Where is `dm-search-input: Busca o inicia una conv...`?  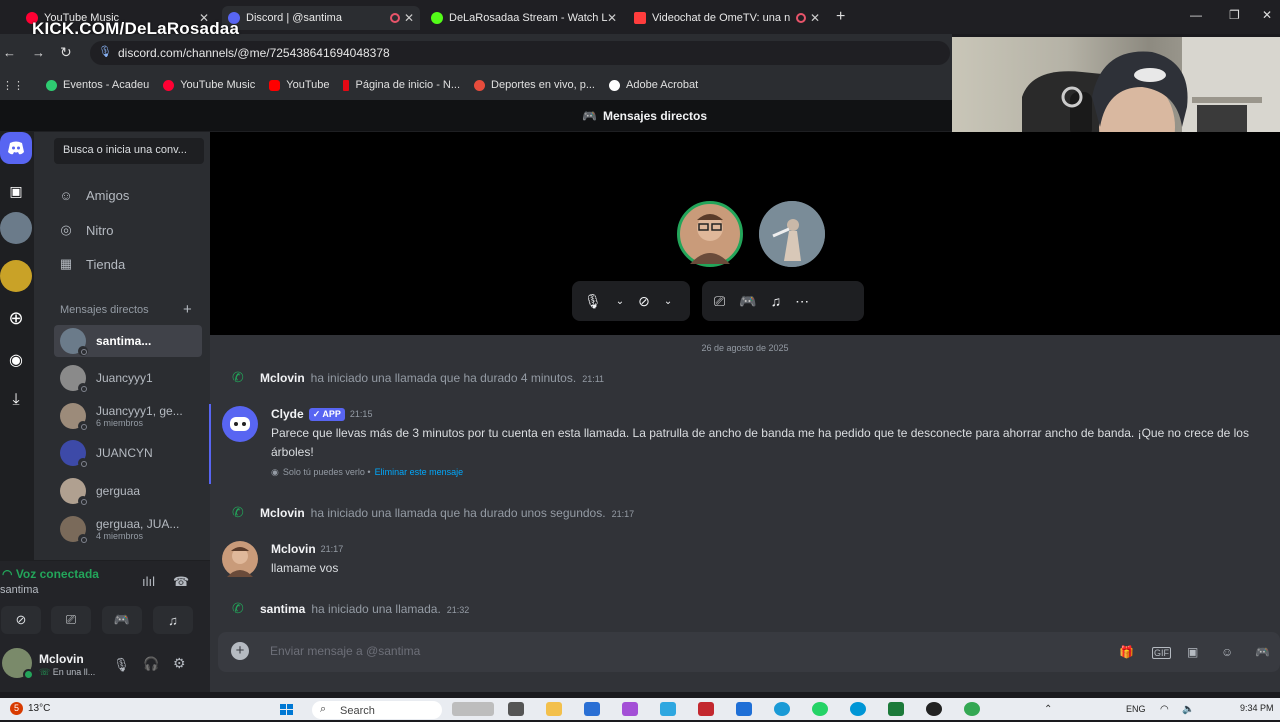
dm-search-input: Busca o inicia una conv... is located at coordinates (129, 151).